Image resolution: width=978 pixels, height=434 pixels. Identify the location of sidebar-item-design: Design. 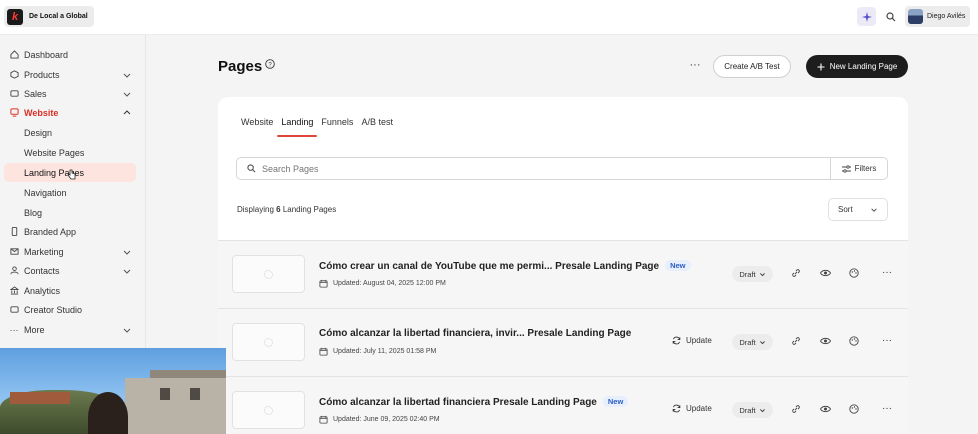
(70, 132).